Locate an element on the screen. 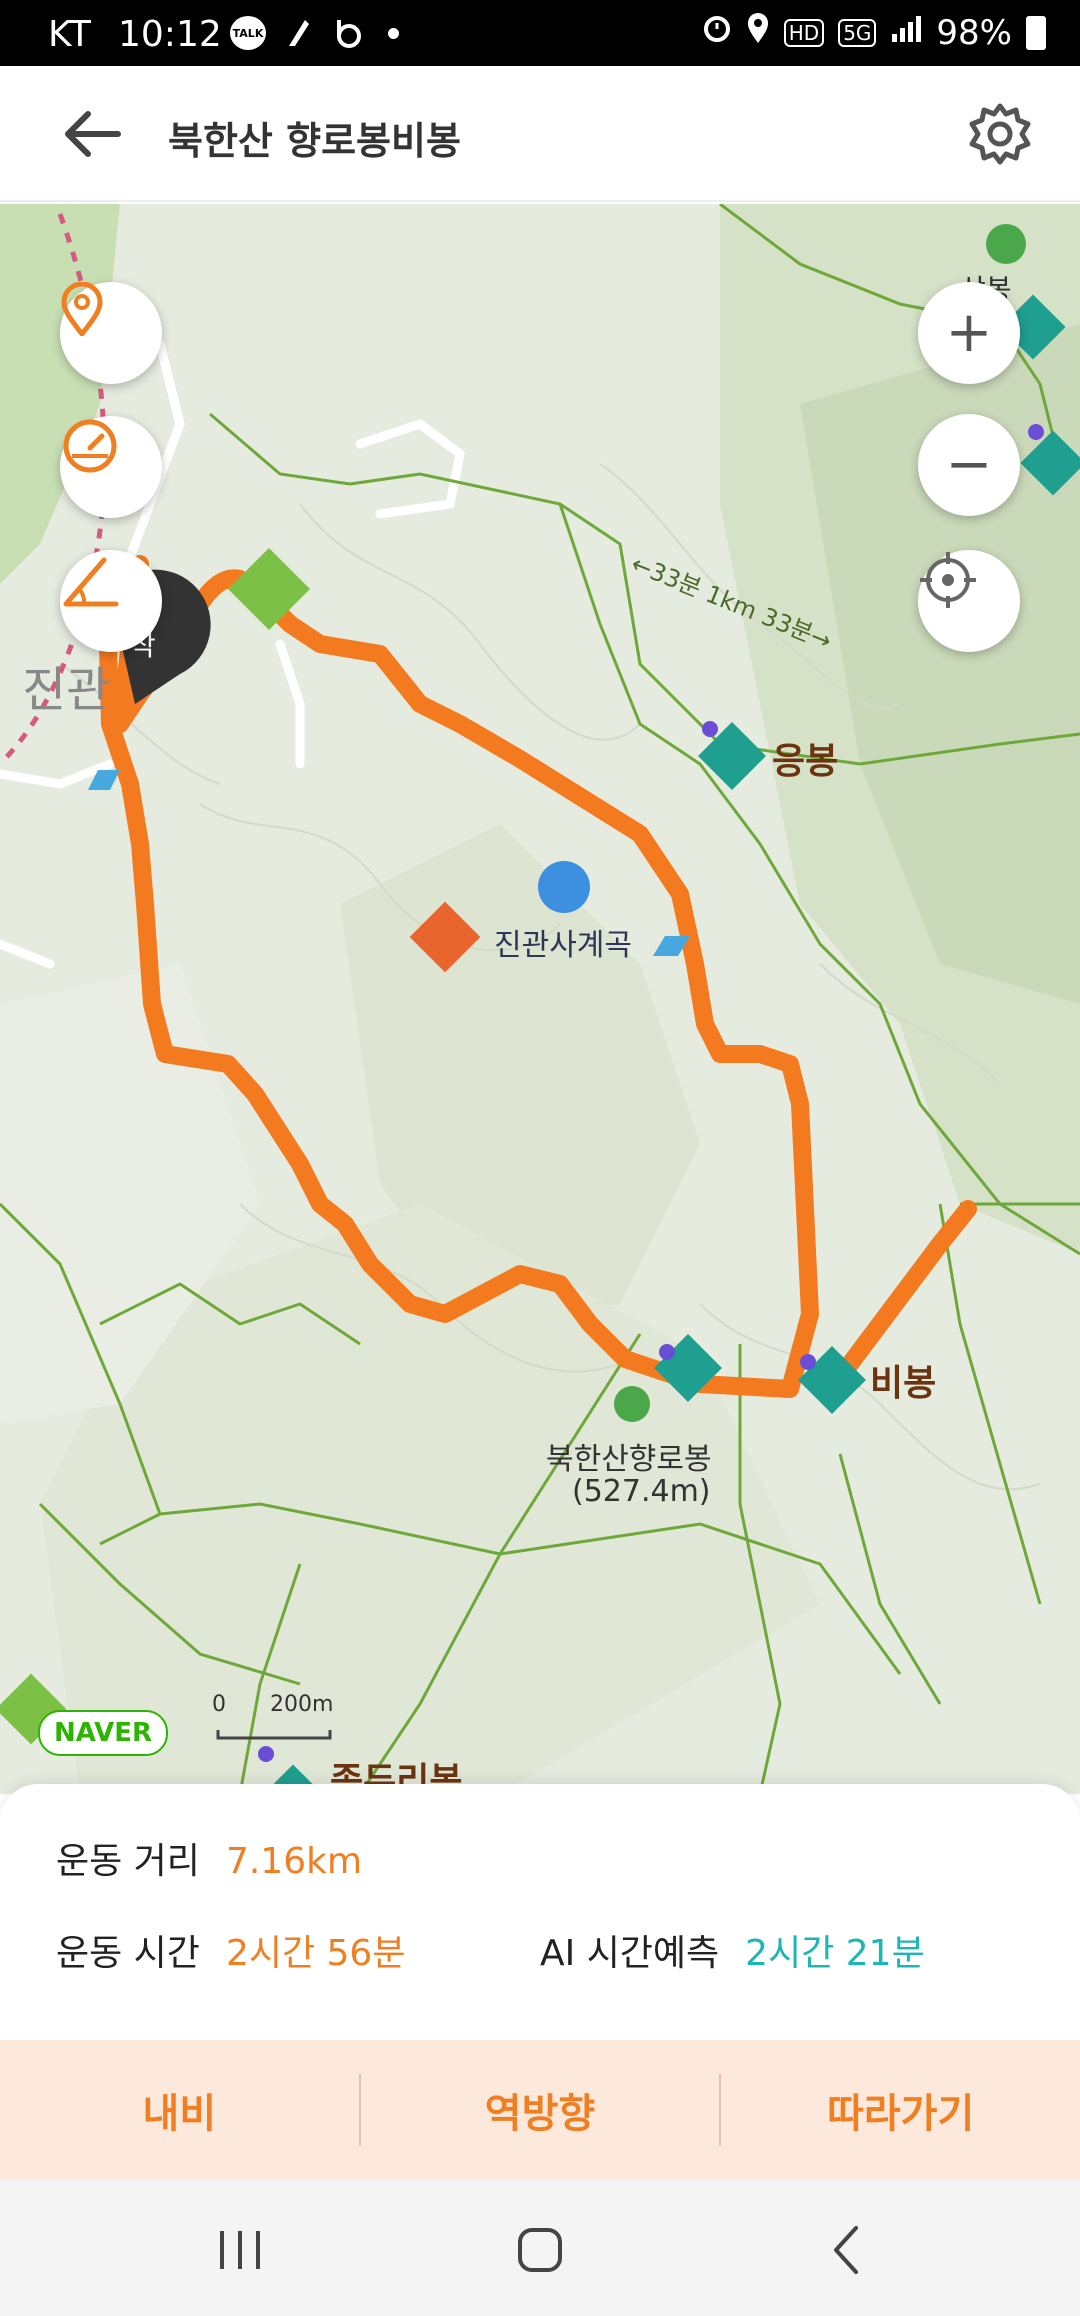 This screenshot has width=1080, height=2316. page-title: 북한산 향로봉비봉 is located at coordinates (314, 141).